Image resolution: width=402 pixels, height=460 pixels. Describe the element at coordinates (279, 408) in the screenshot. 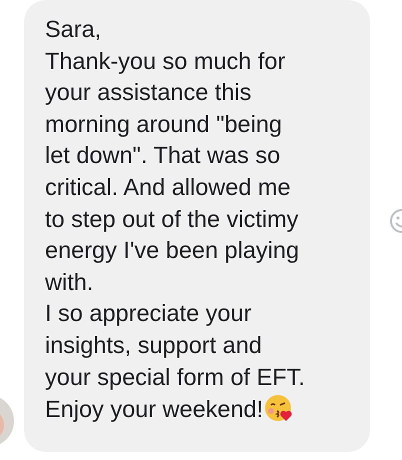

I see `kiss-emoji-icon` at that location.